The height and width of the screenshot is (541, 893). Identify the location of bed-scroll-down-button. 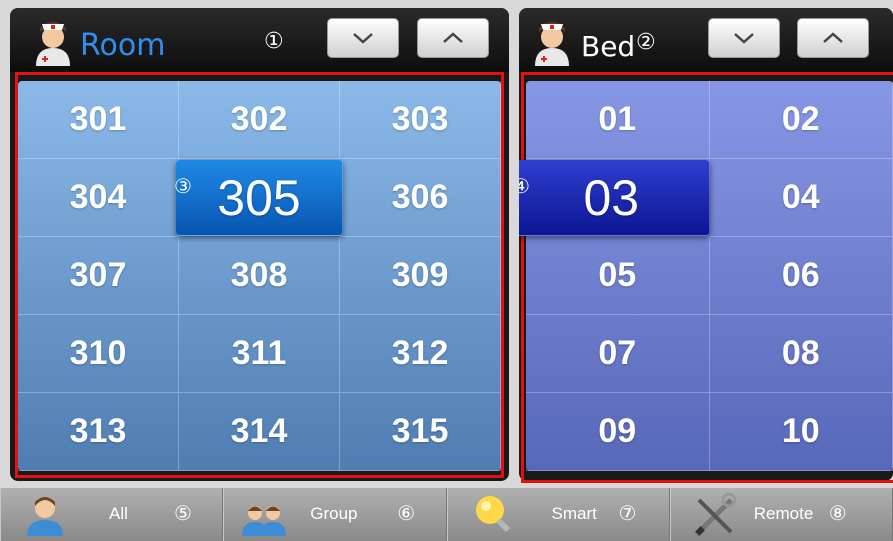
(744, 38).